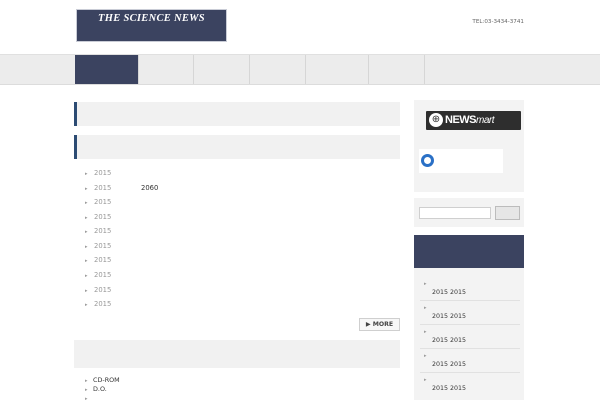 Image resolution: width=600 pixels, height=404 pixels. Describe the element at coordinates (237, 114) in the screenshot. I see `section-heading-first` at that location.